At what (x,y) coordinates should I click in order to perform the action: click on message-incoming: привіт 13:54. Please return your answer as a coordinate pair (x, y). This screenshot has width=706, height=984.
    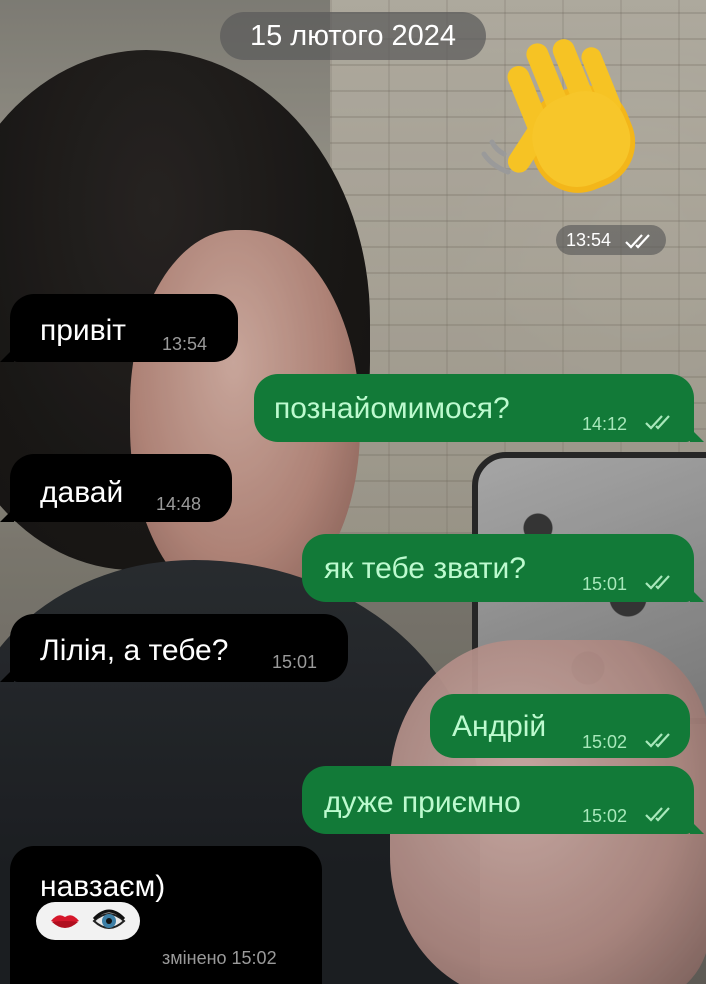
    Looking at the image, I should click on (119, 328).